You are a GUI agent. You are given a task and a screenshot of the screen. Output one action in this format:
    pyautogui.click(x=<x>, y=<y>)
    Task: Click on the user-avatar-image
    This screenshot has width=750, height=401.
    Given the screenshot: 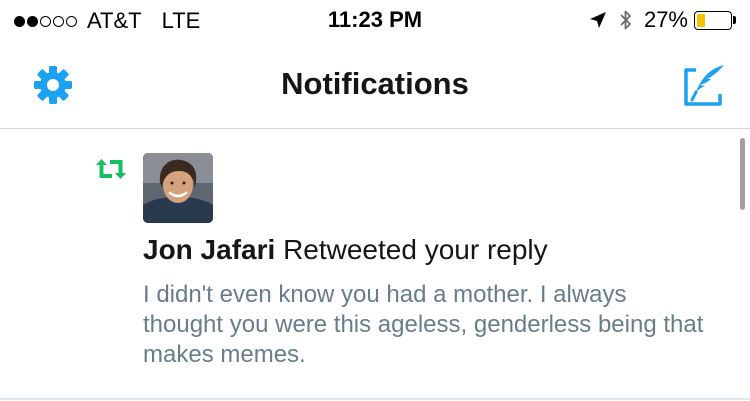 What is the action you would take?
    pyautogui.click(x=178, y=188)
    